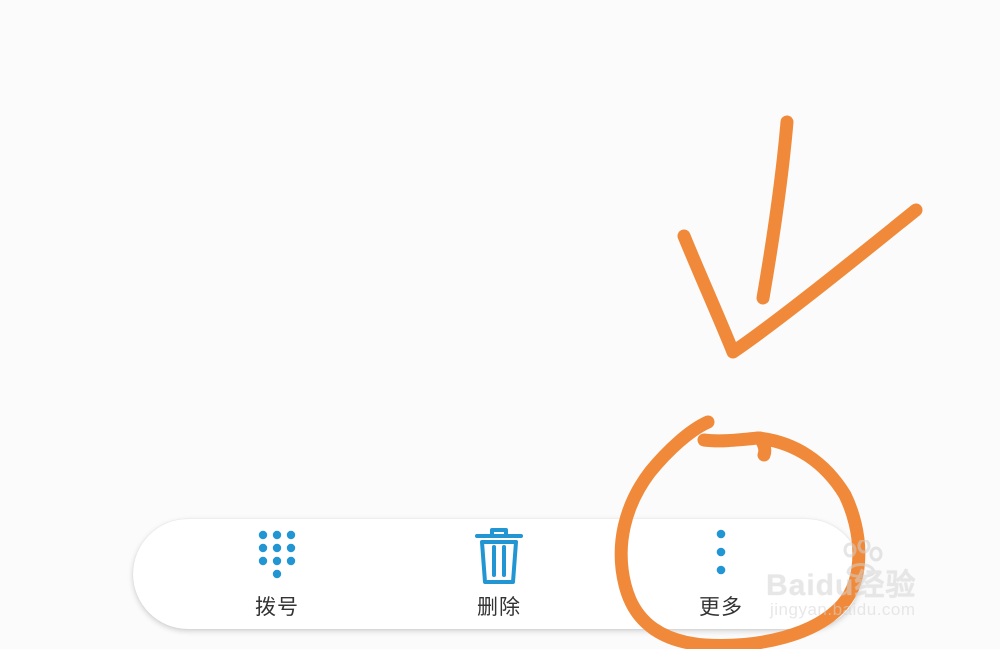 This screenshot has width=1000, height=649. What do you see at coordinates (762, 446) in the screenshot?
I see `highlight-circle-tail` at bounding box center [762, 446].